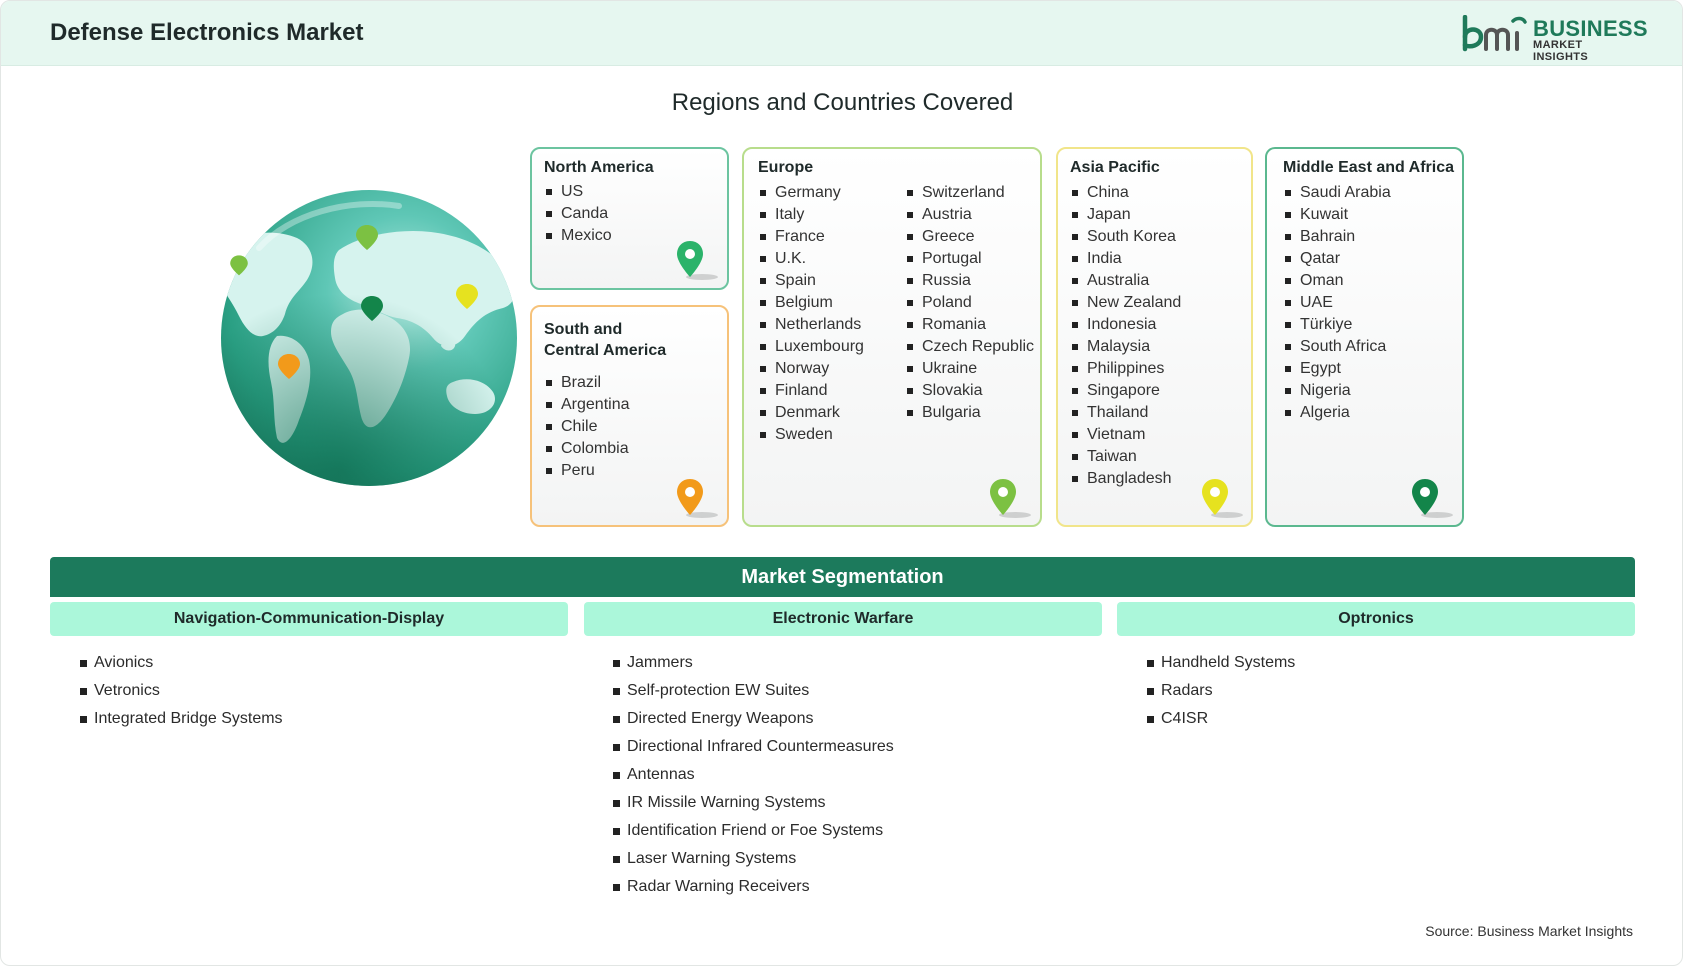 The height and width of the screenshot is (966, 1683). I want to click on regions-section-title: Regions and Countries Covered, so click(842, 102).